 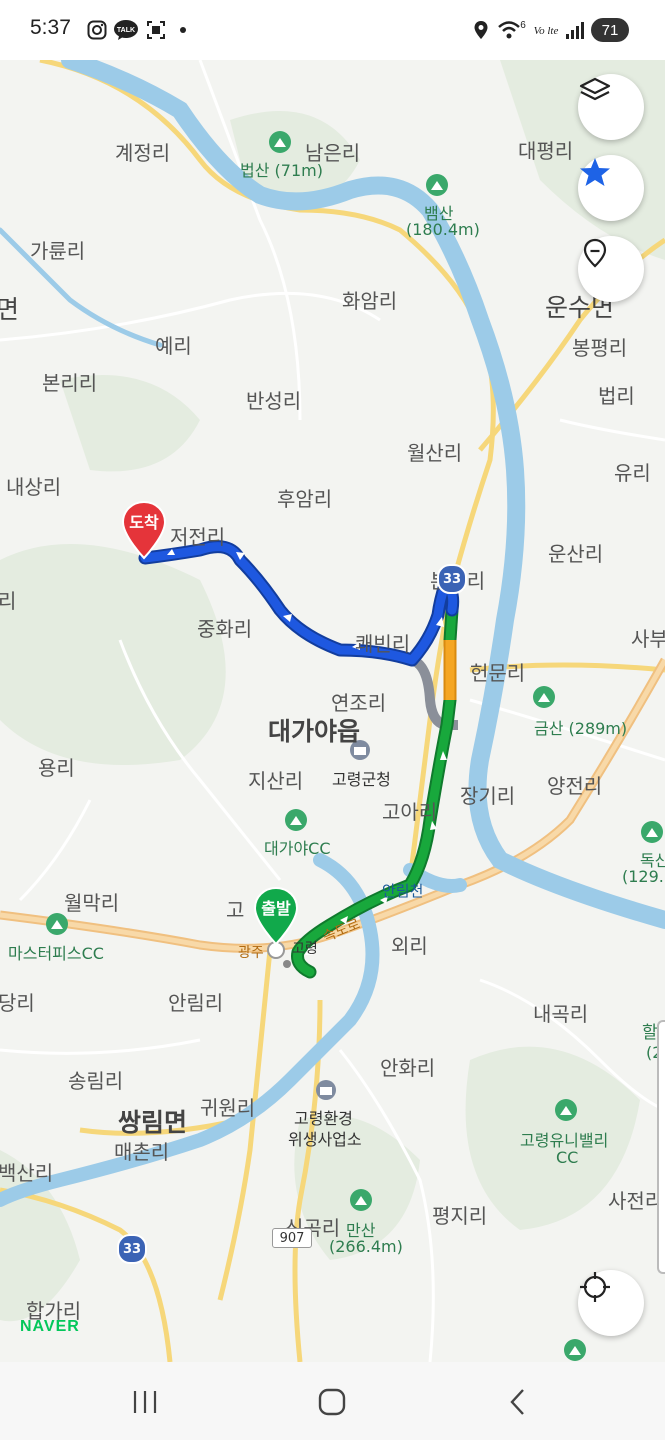 I want to click on poi-goryeong-uni-2: CC, so click(x=567, y=1157).